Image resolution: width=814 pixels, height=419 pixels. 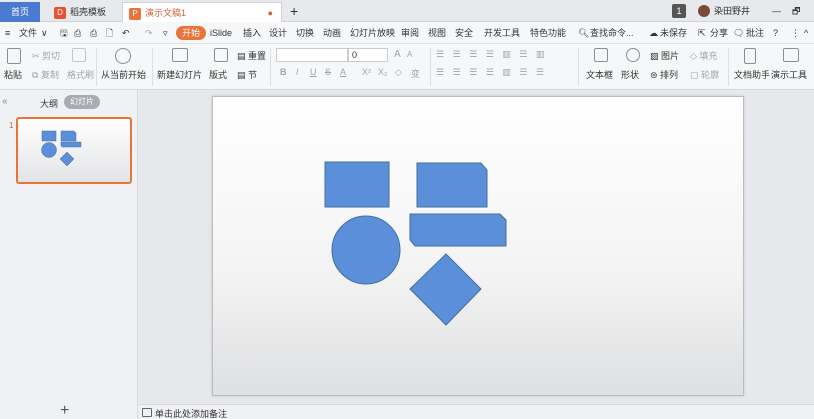 I want to click on shape-circle, so click(x=366, y=250).